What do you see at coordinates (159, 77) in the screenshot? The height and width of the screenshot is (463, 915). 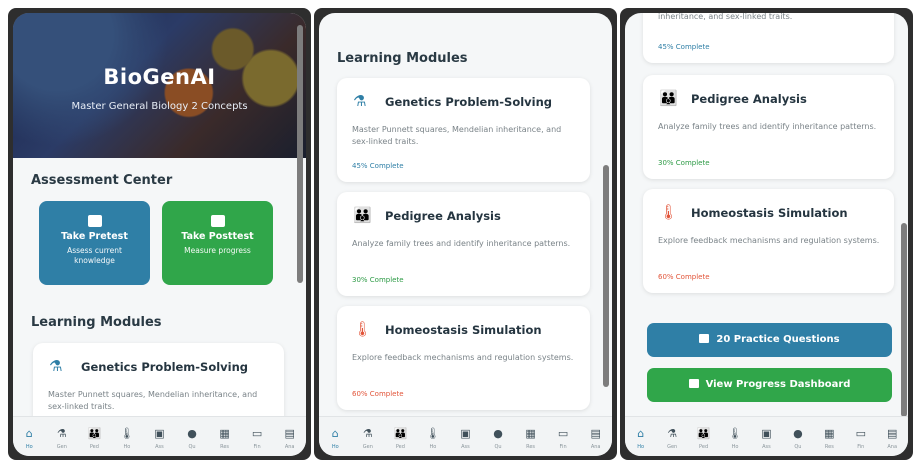 I see `app-title: BioGenAI` at bounding box center [159, 77].